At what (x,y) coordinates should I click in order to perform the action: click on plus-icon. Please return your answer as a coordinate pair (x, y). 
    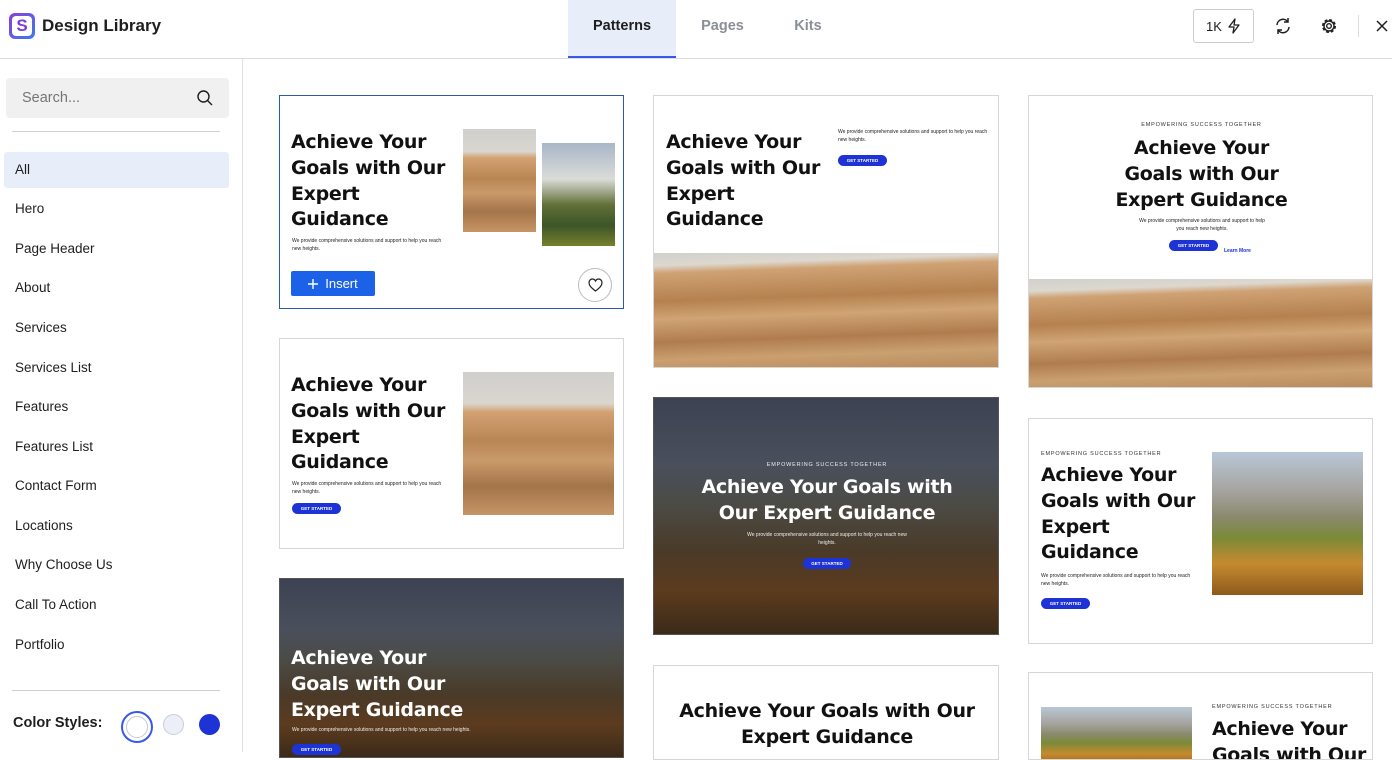
    Looking at the image, I should click on (313, 283).